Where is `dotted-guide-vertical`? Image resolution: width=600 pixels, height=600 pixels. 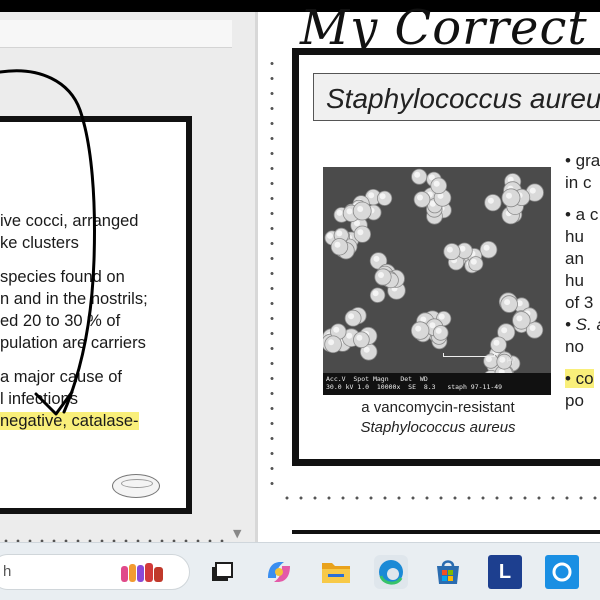 dotted-guide-vertical is located at coordinates (272, 276).